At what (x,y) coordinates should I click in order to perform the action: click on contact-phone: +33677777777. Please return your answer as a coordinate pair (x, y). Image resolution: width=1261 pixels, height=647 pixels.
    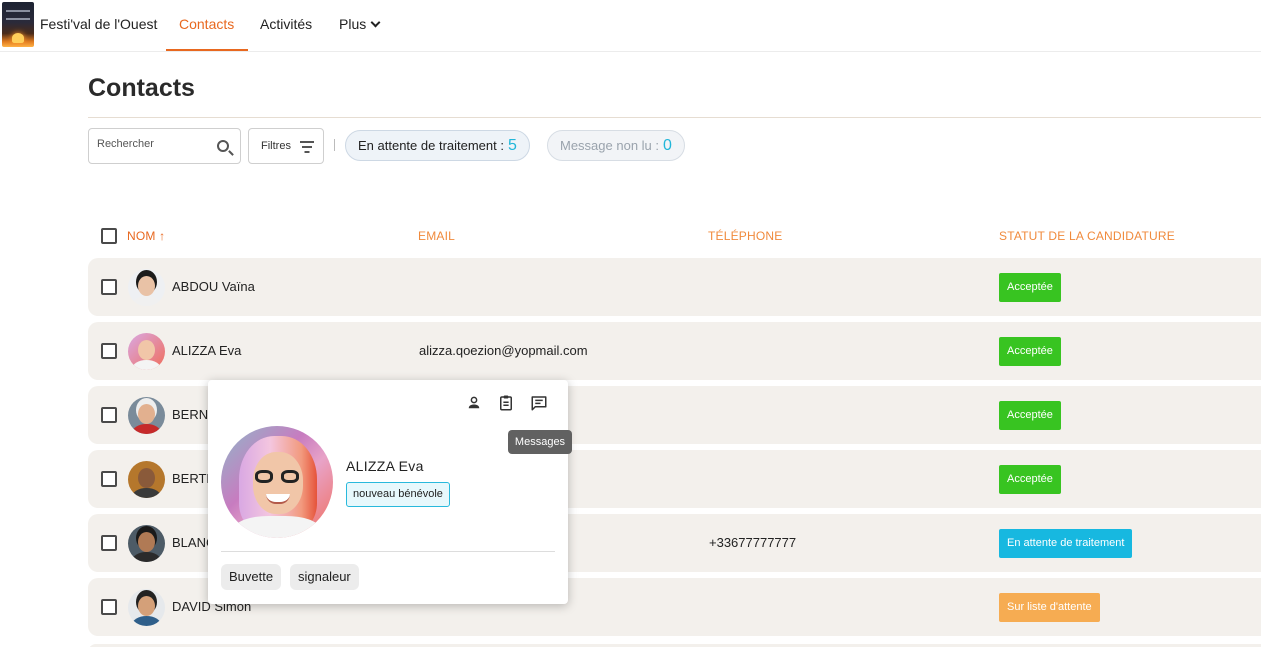
    Looking at the image, I should click on (753, 542).